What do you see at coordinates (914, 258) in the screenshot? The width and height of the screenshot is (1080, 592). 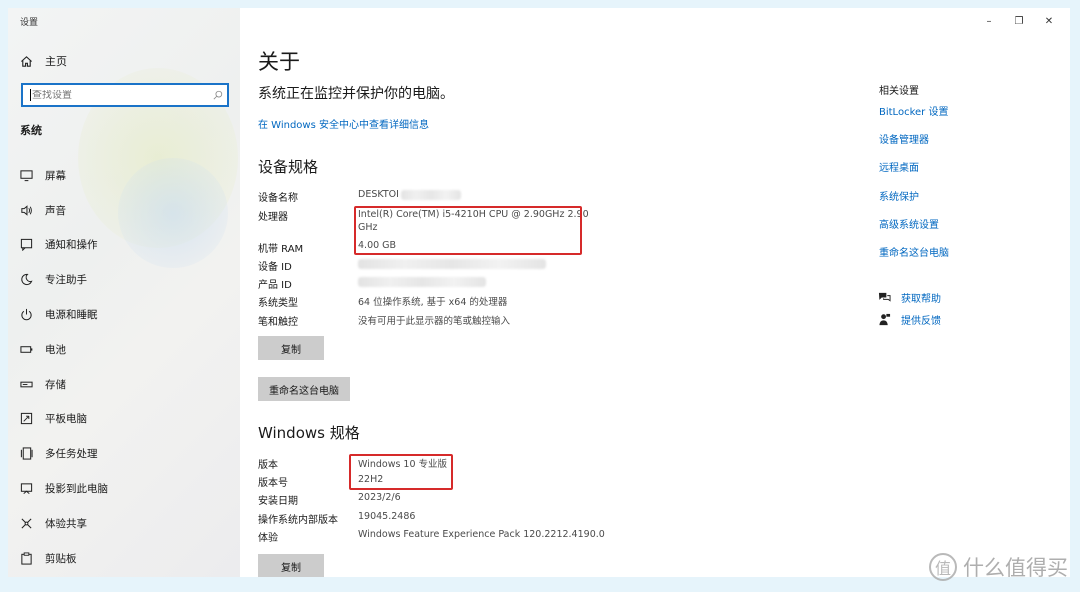 I see `rename-pc-link: 重命名这台电脑` at bounding box center [914, 258].